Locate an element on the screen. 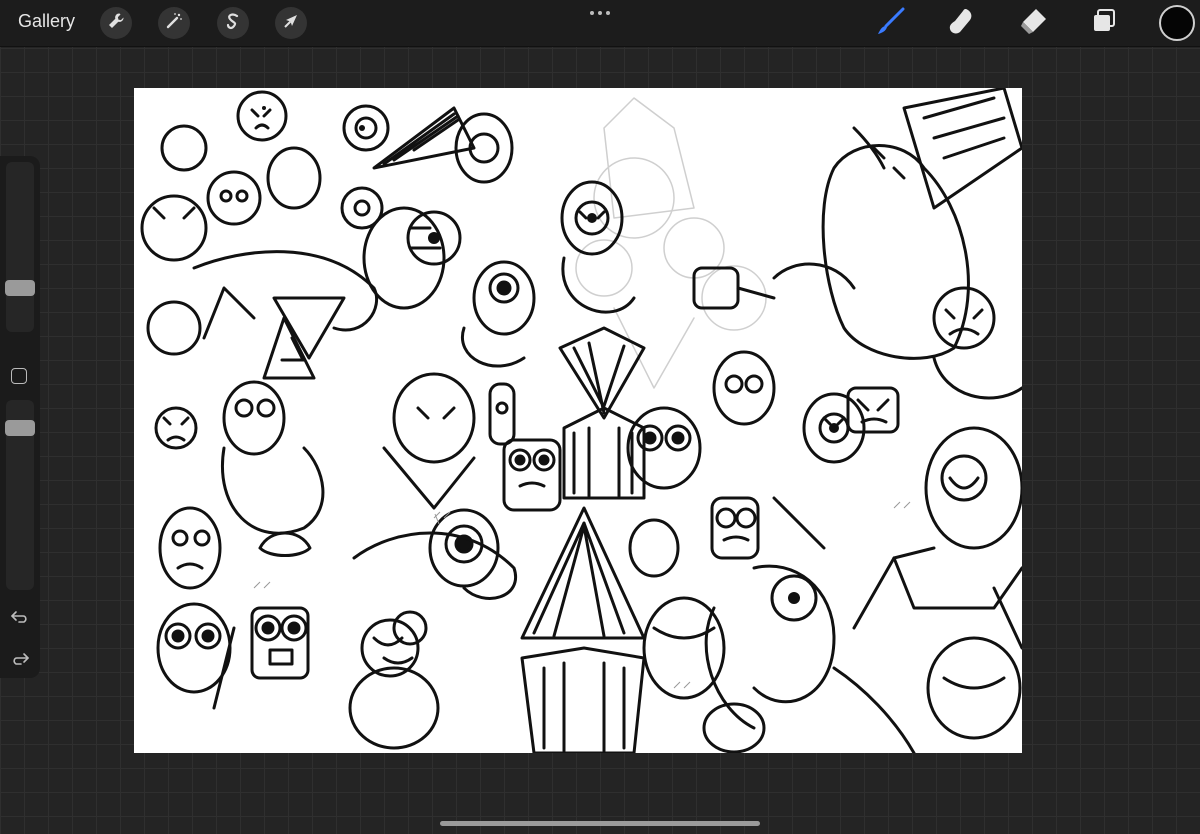  eraser-icon is located at coordinates (1033, 23).